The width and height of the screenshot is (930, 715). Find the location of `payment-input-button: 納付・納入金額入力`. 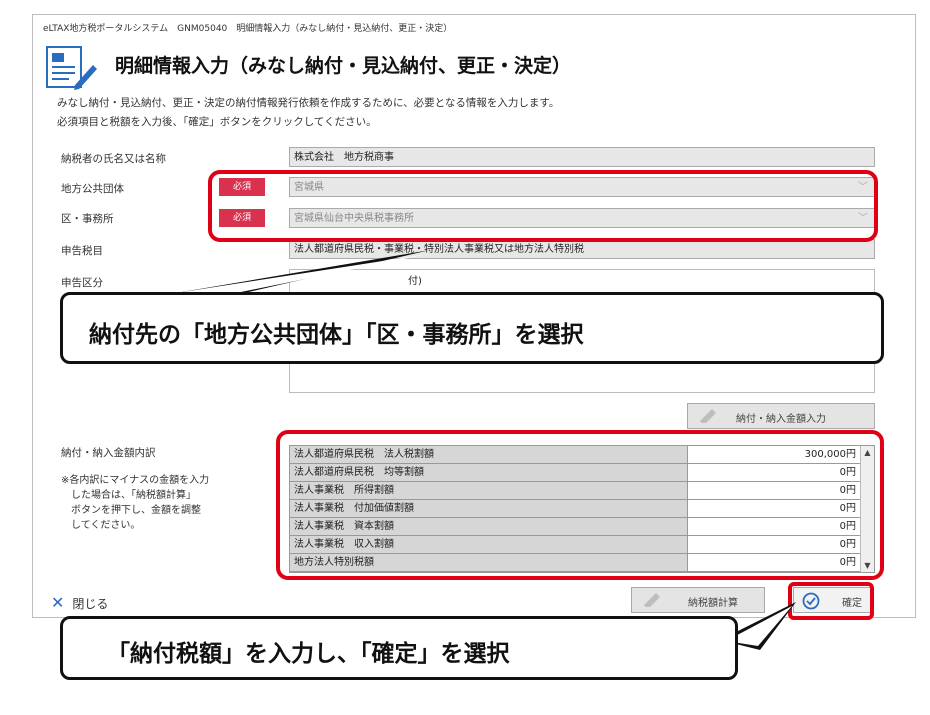

payment-input-button: 納付・納入金額入力 is located at coordinates (781, 416).